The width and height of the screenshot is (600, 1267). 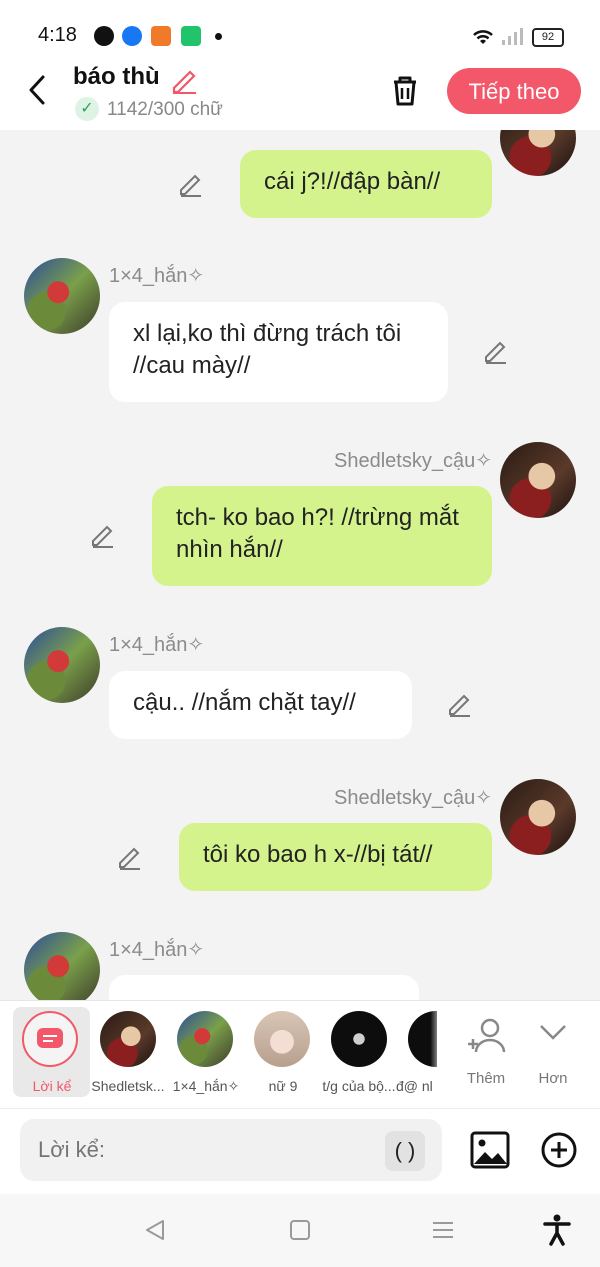 I want to click on nav-back-icon, so click(x=155, y=1230).